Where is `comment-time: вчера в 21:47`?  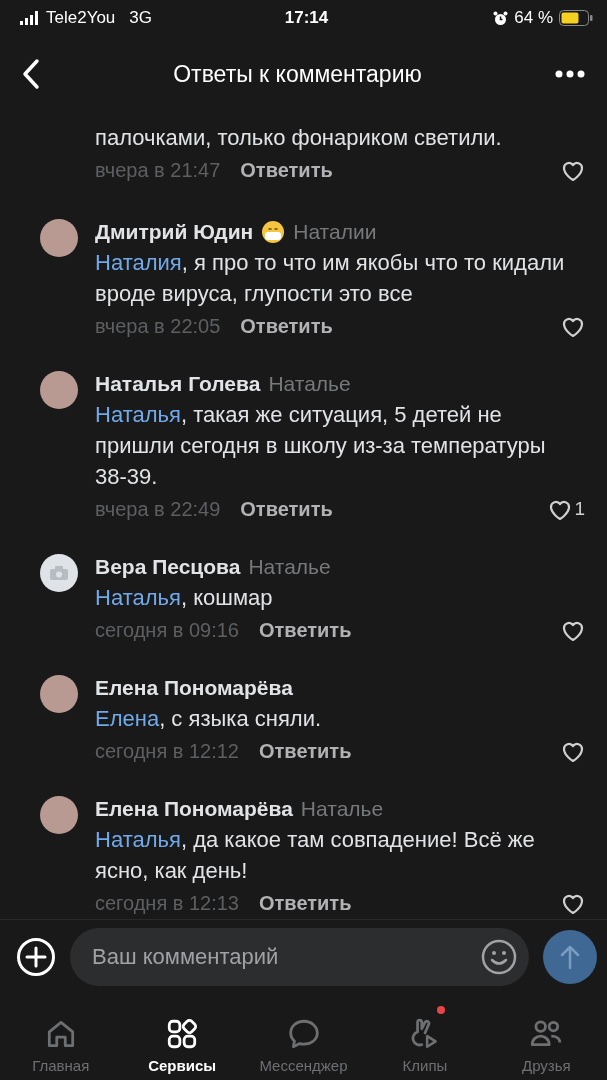
comment-time: вчера в 21:47 is located at coordinates (158, 170).